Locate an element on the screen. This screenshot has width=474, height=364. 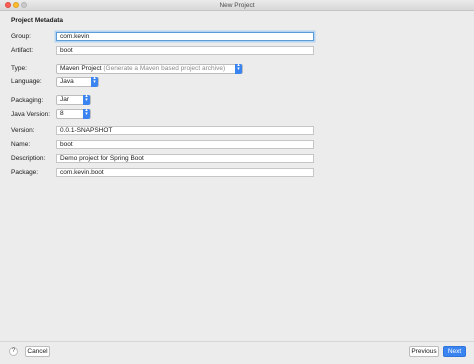
java-version-value: 8 is located at coordinates (62, 113).